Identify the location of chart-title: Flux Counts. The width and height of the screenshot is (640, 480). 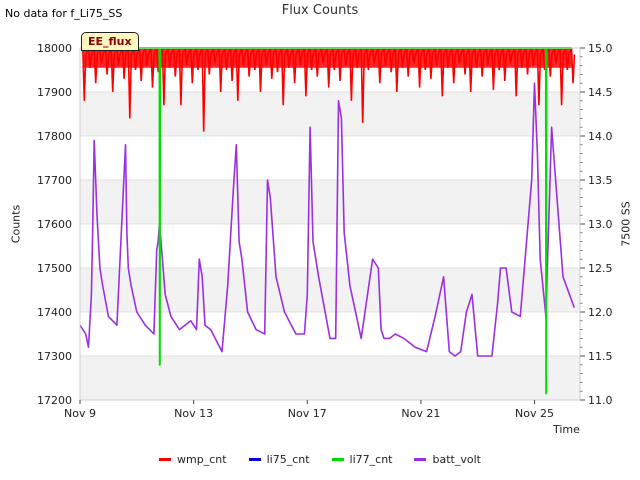
(320, 10).